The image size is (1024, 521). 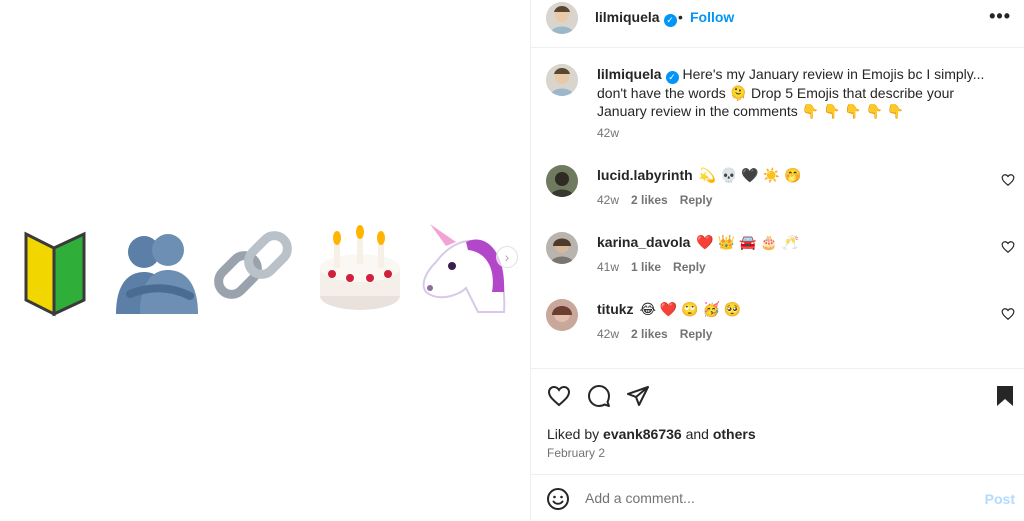 What do you see at coordinates (645, 175) in the screenshot?
I see `comment-username: lucid.labyrinth` at bounding box center [645, 175].